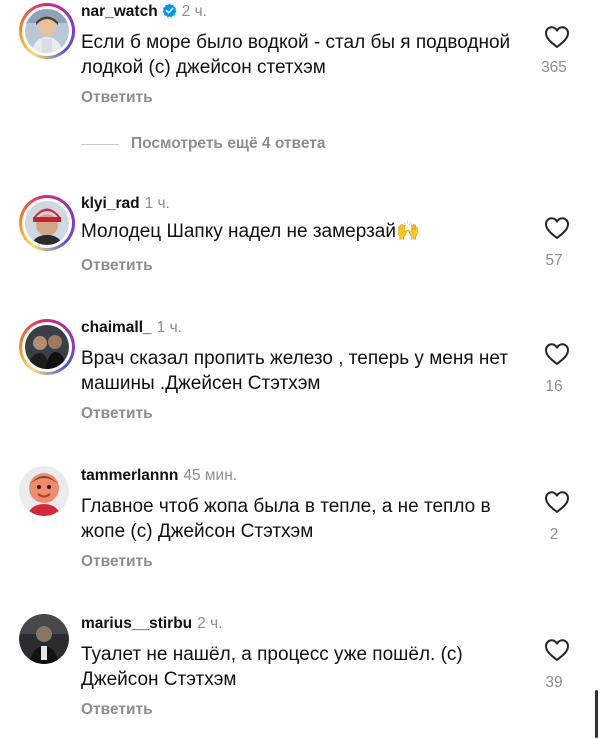 This screenshot has width=600, height=739. I want to click on comment-username: chaimall_, so click(116, 327).